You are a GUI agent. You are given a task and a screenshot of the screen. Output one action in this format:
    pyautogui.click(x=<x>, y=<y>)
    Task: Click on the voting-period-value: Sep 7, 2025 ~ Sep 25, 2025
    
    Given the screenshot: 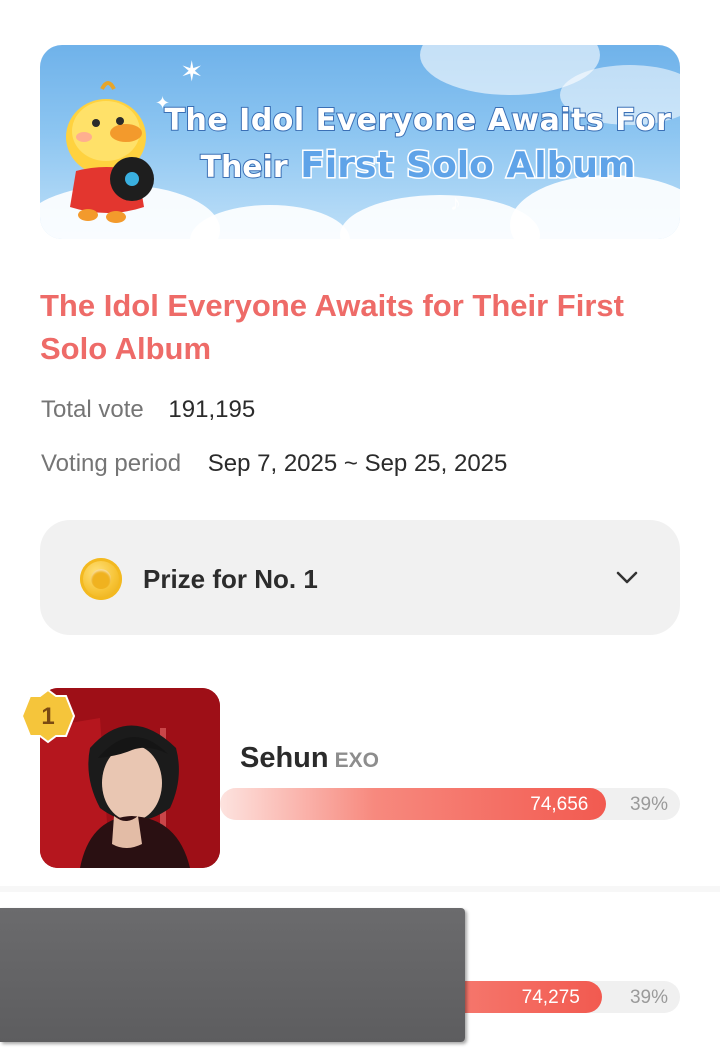 What is the action you would take?
    pyautogui.click(x=357, y=463)
    